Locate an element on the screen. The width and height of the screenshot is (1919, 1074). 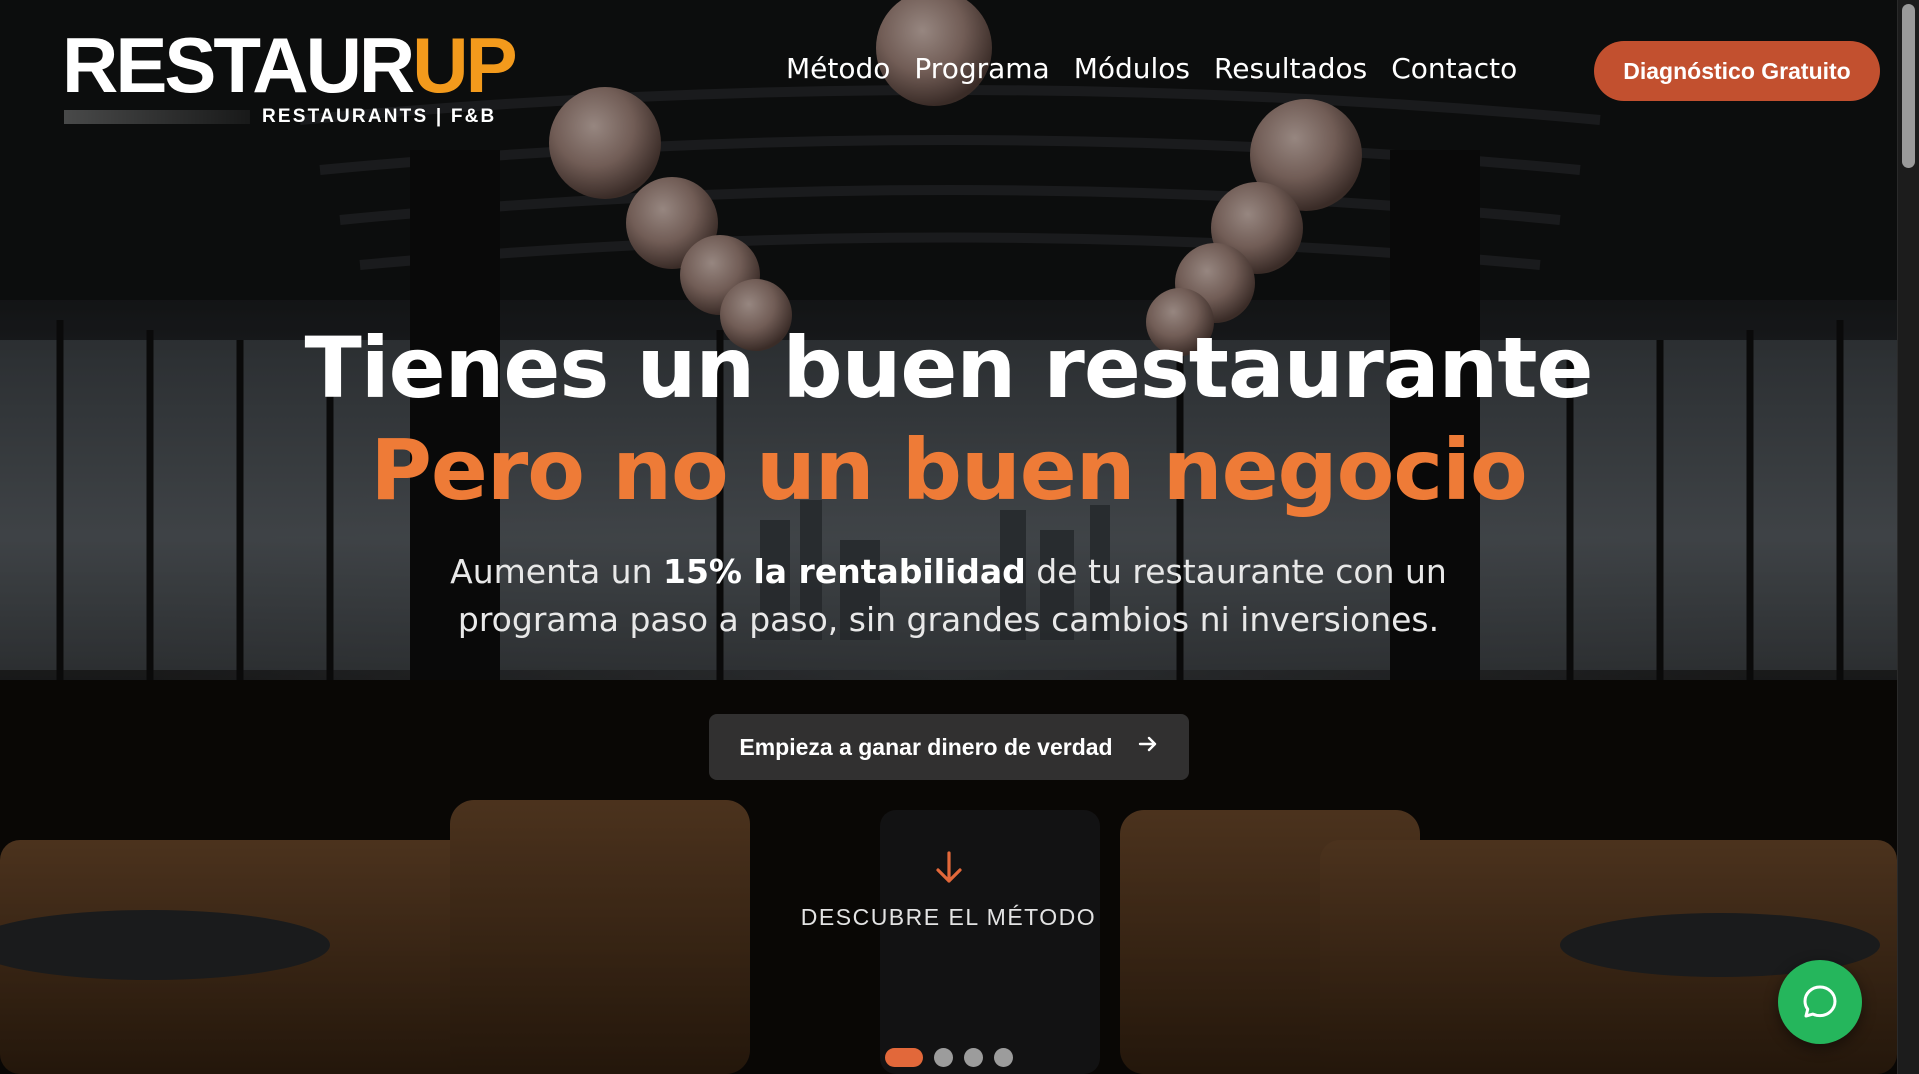
slider-dot-1-active is located at coordinates (904, 1057).